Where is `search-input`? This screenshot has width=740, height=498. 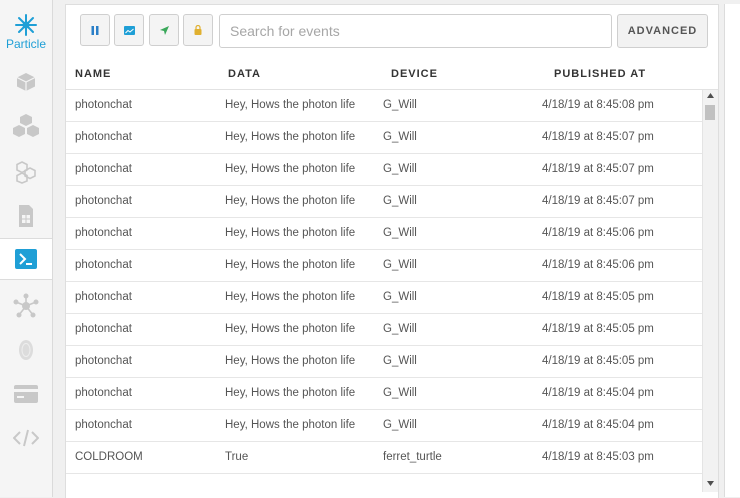 search-input is located at coordinates (415, 31).